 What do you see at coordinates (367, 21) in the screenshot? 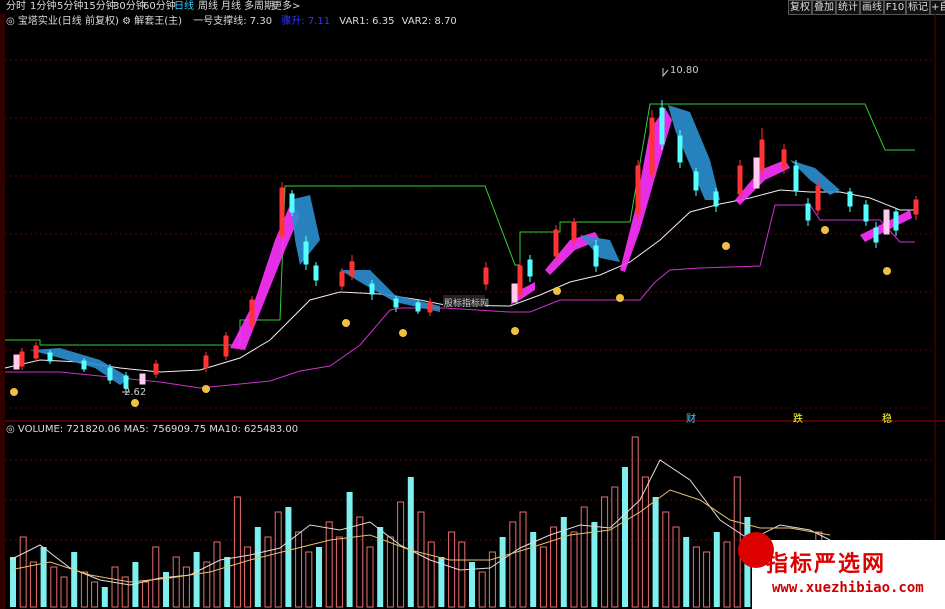
I see `var1-value: VAR1: 6.35` at bounding box center [367, 21].